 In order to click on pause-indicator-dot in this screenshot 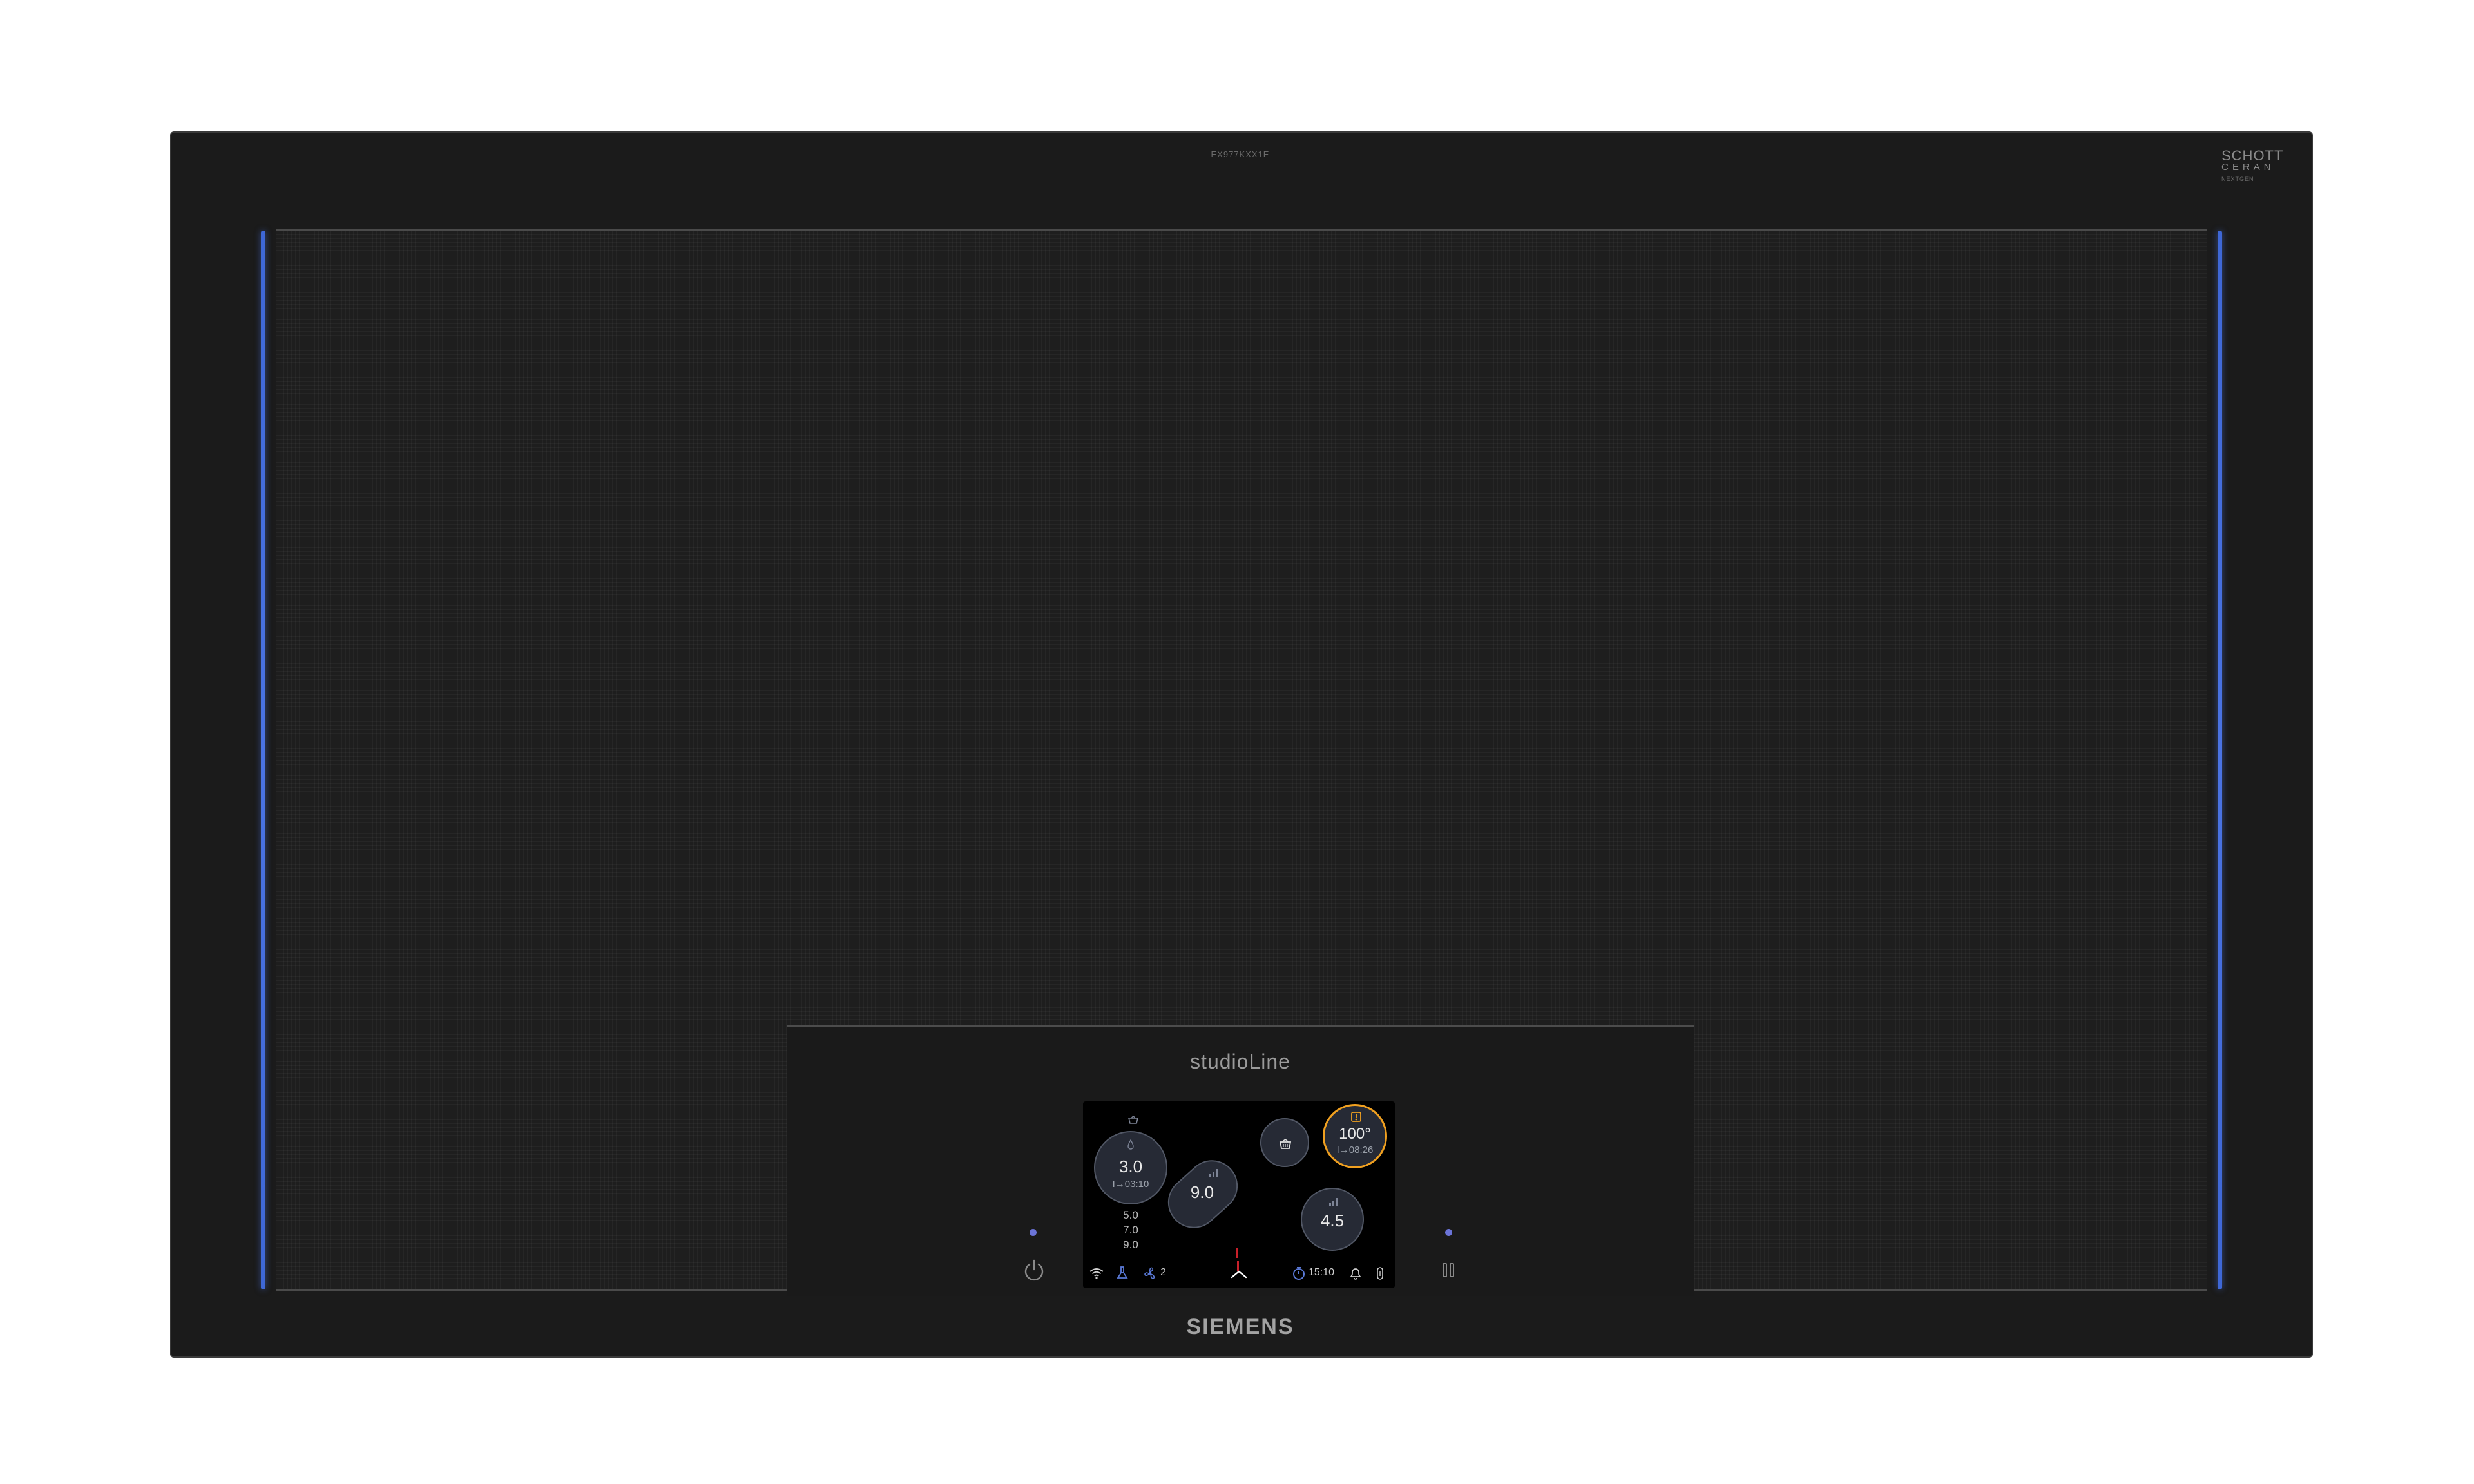, I will do `click(1448, 1232)`.